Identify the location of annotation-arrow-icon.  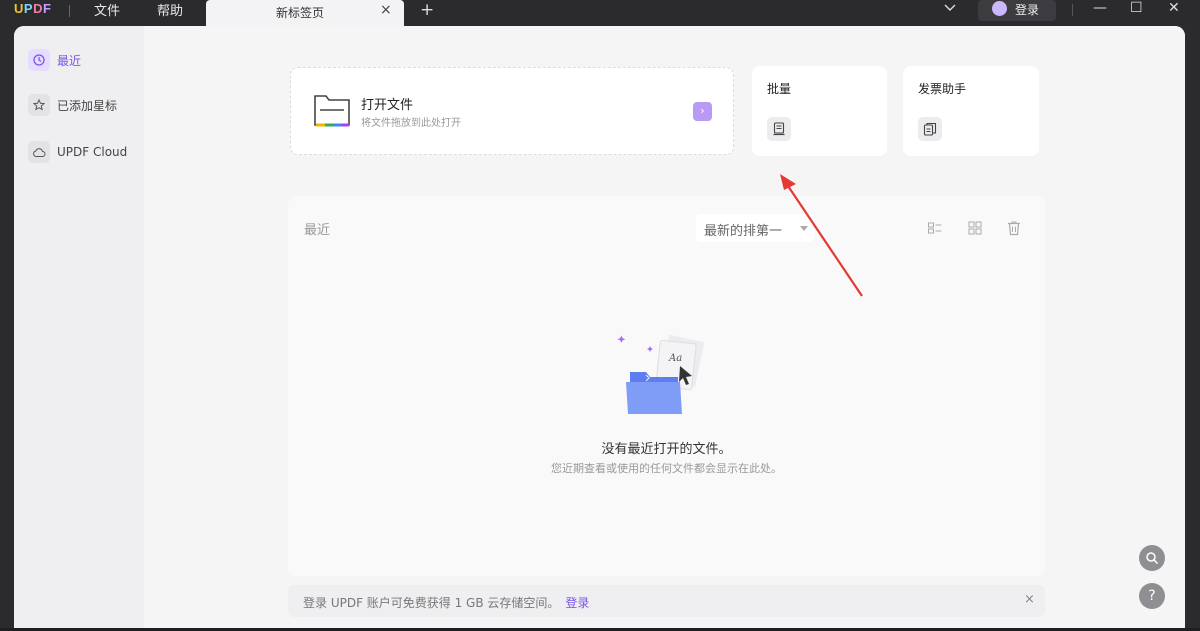
(821, 235).